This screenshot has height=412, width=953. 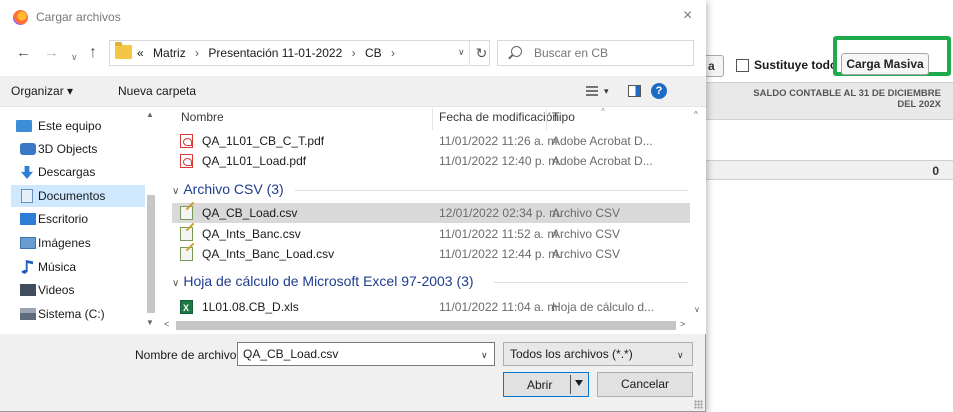 What do you see at coordinates (86, 219) in the screenshot?
I see `nav-item-escritorio: Escritorio` at bounding box center [86, 219].